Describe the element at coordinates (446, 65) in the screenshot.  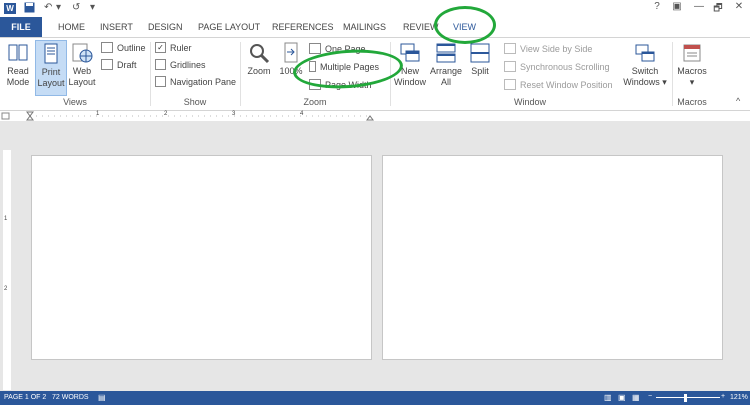
I see `arrange-all-button: Arrange All` at that location.